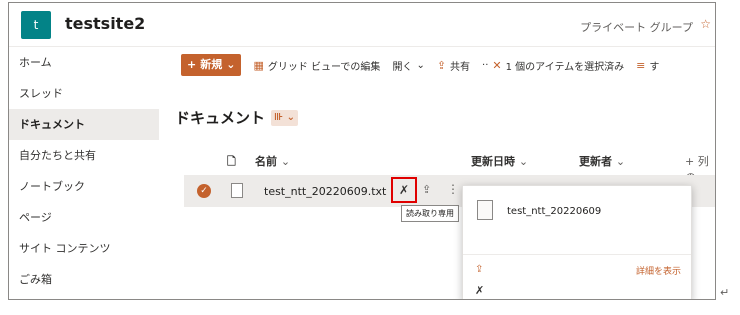 The image size is (740, 315). Describe the element at coordinates (84, 62) in the screenshot. I see `nav-item-home: ホーム` at that location.